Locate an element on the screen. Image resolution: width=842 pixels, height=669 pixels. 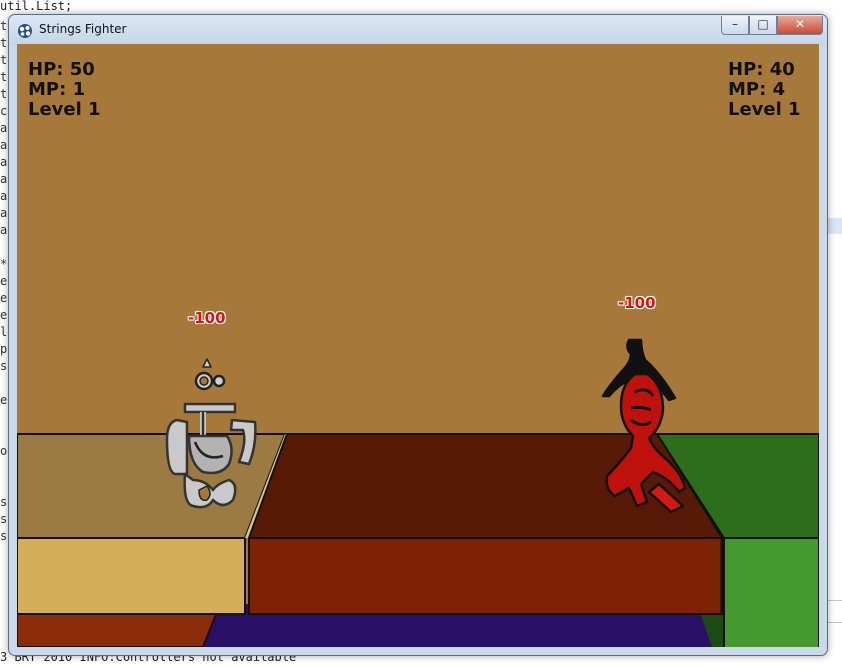
window-title: Strings Fighter is located at coordinates (83, 29).